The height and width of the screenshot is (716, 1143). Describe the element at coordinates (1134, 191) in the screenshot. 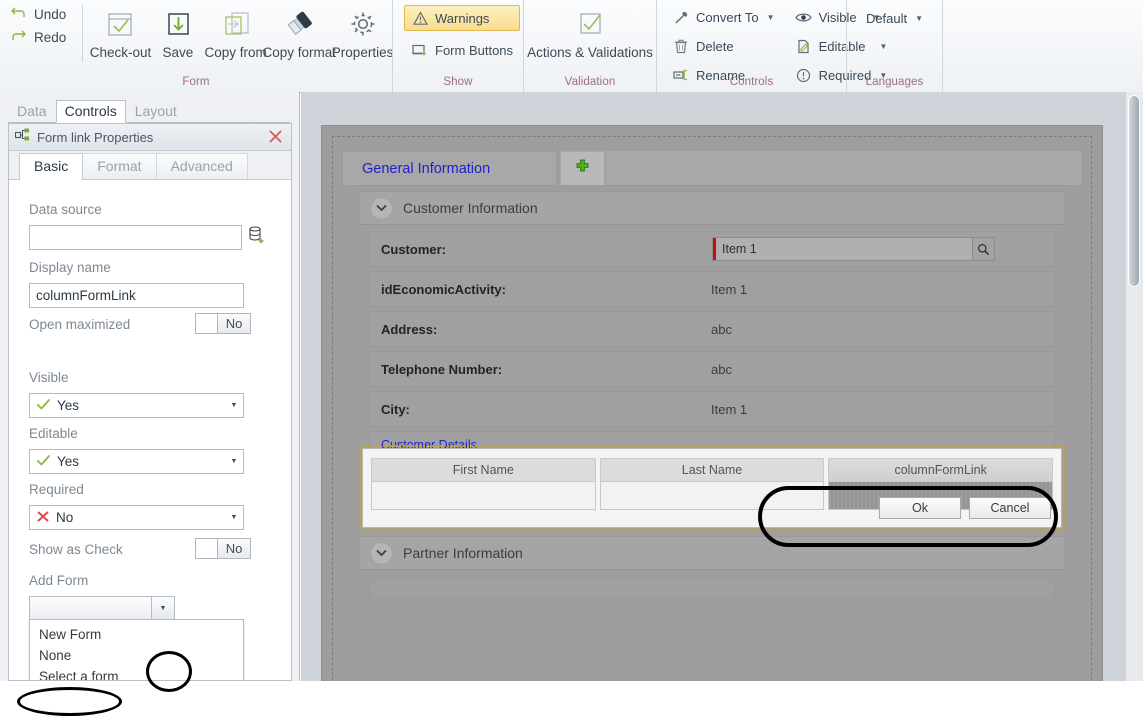

I see `scrollbar-thumb` at that location.